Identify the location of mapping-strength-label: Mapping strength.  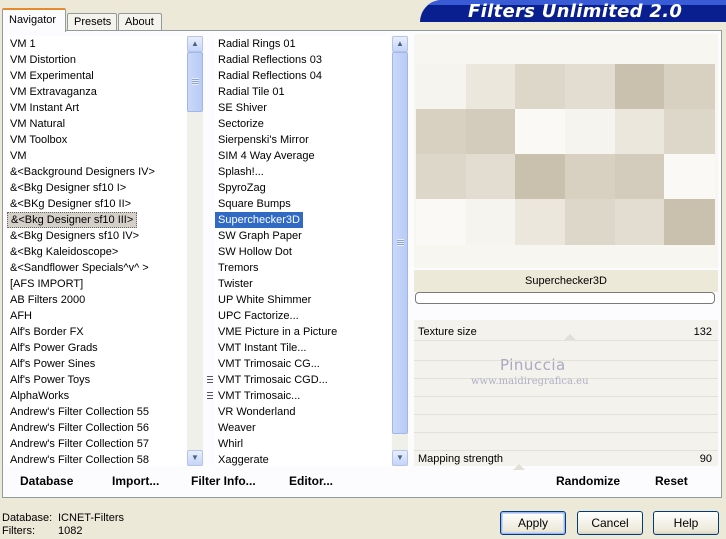
(460, 459).